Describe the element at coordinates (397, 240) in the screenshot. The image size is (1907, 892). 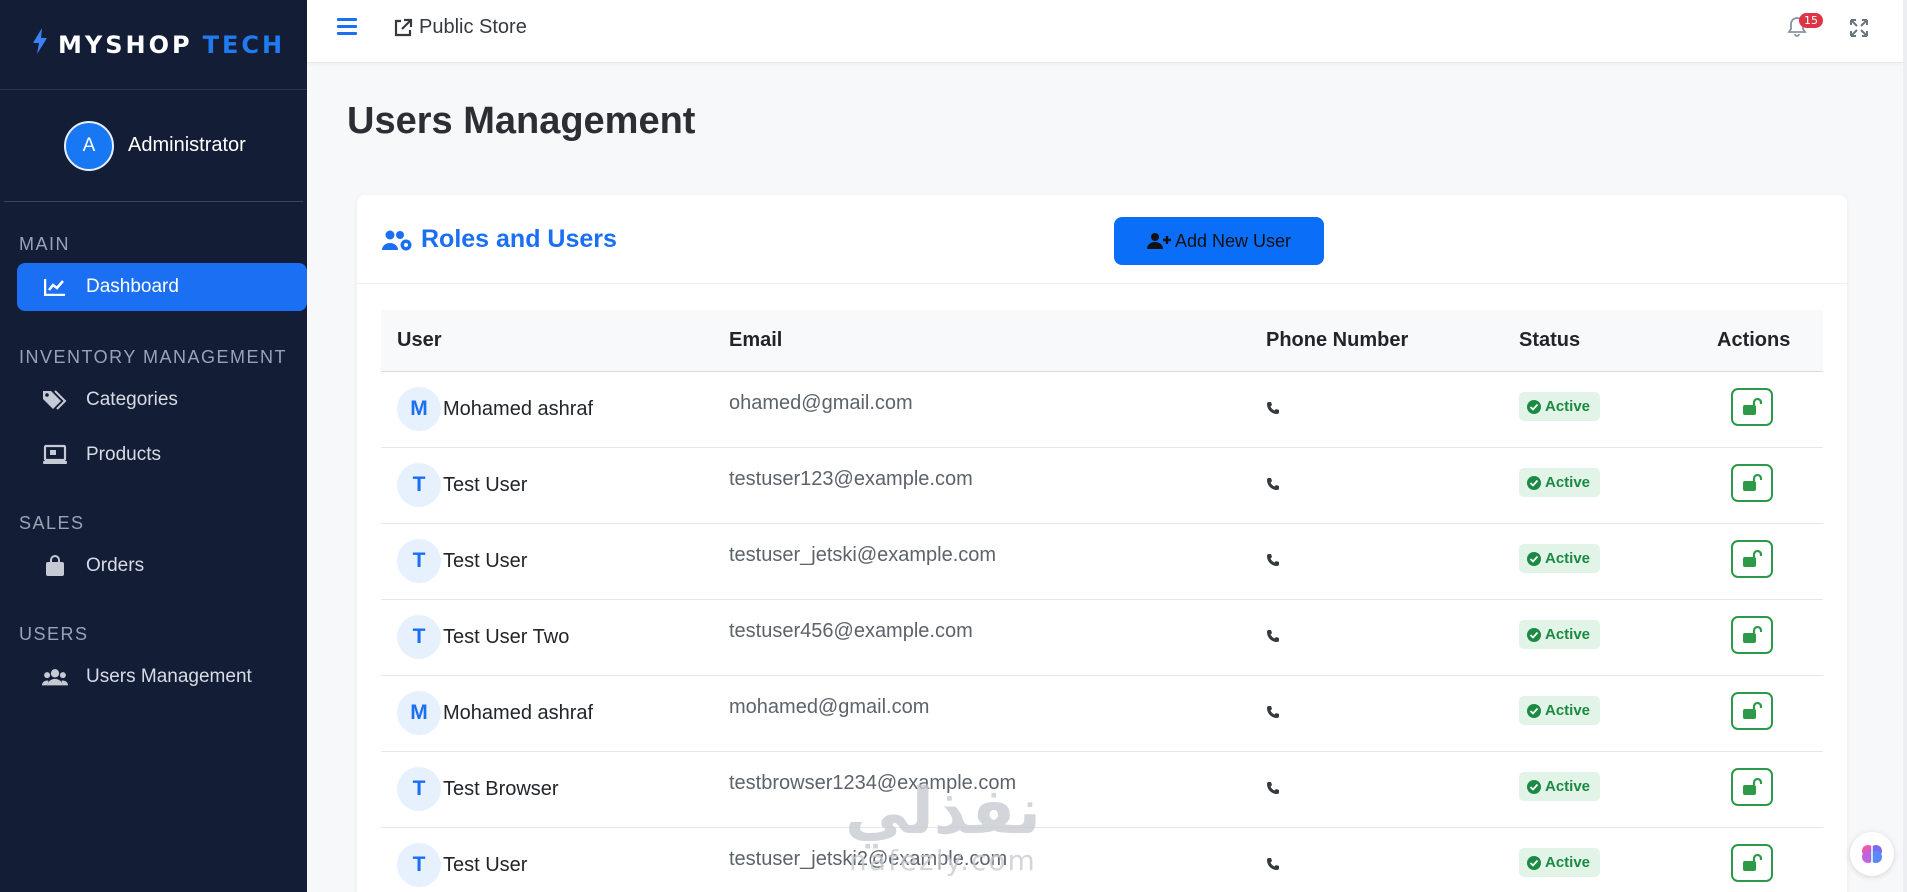
I see `users-cog-icon` at that location.